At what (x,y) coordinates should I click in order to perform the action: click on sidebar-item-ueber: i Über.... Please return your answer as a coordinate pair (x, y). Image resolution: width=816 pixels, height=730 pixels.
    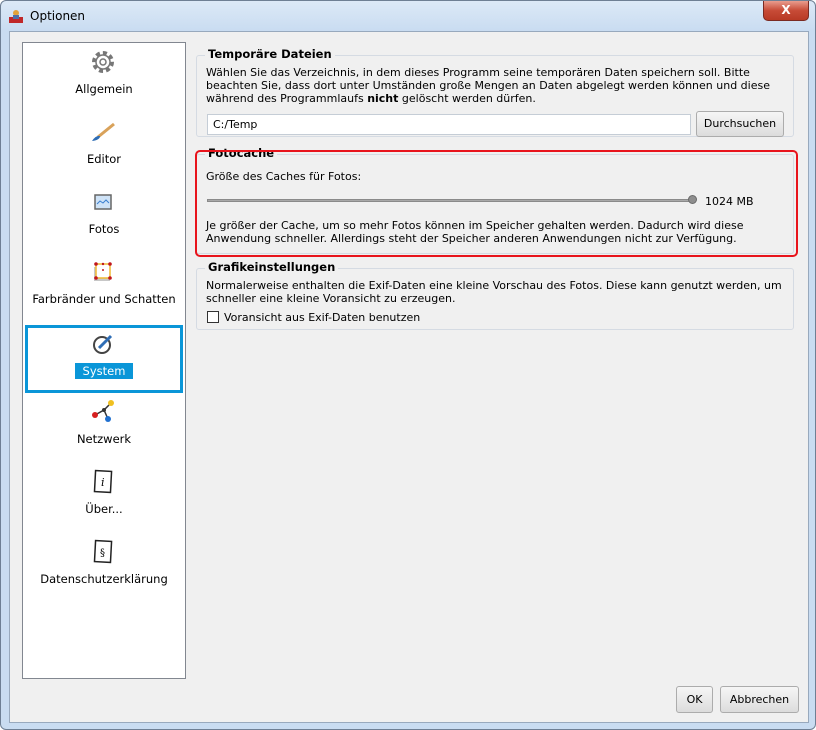
    Looking at the image, I should click on (104, 498).